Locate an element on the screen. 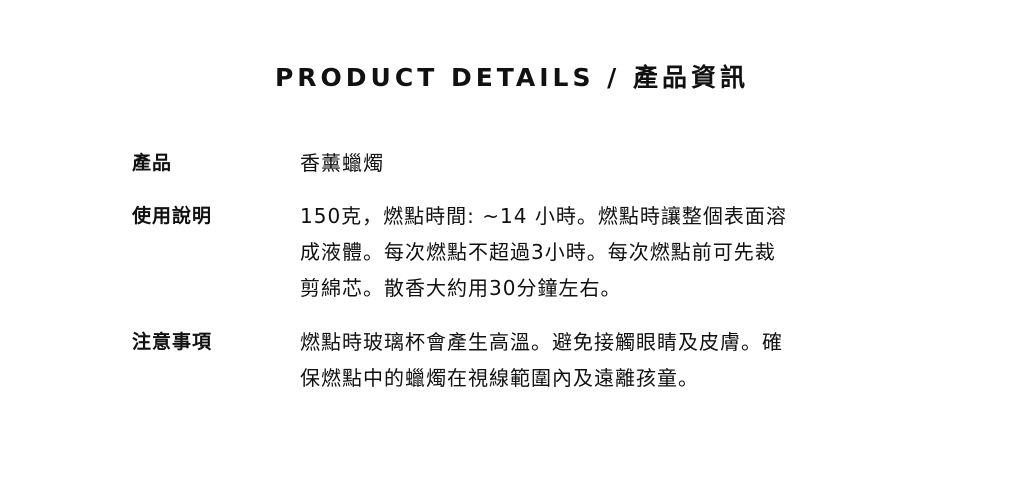  value-line: 燃點時玻璃杯會產生高溫。避免接觸眼睛及皮膚。確 is located at coordinates (541, 342).